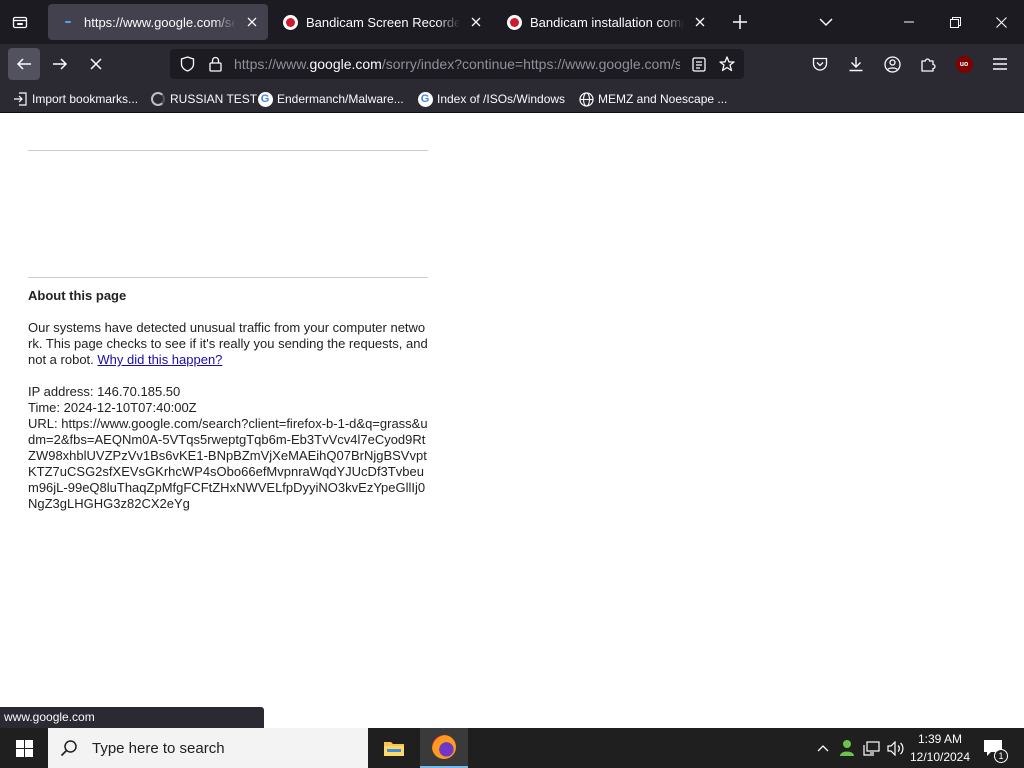 This screenshot has width=1024, height=768. I want to click on close-icon, so click(1001, 22).